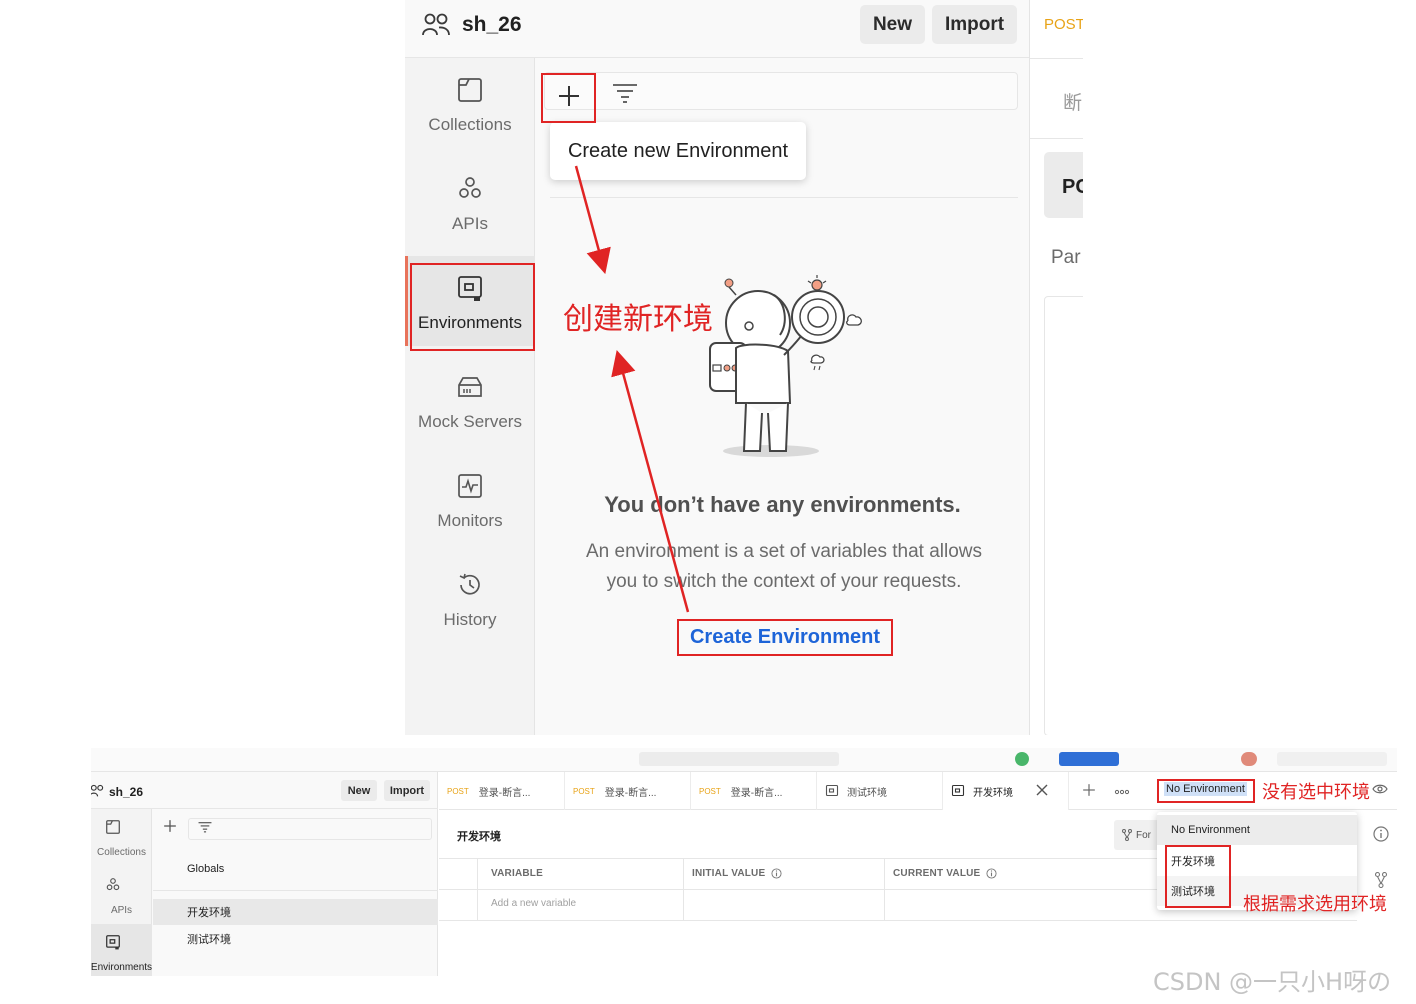 The height and width of the screenshot is (1004, 1416). I want to click on annotation-box-env-options, so click(1198, 876).